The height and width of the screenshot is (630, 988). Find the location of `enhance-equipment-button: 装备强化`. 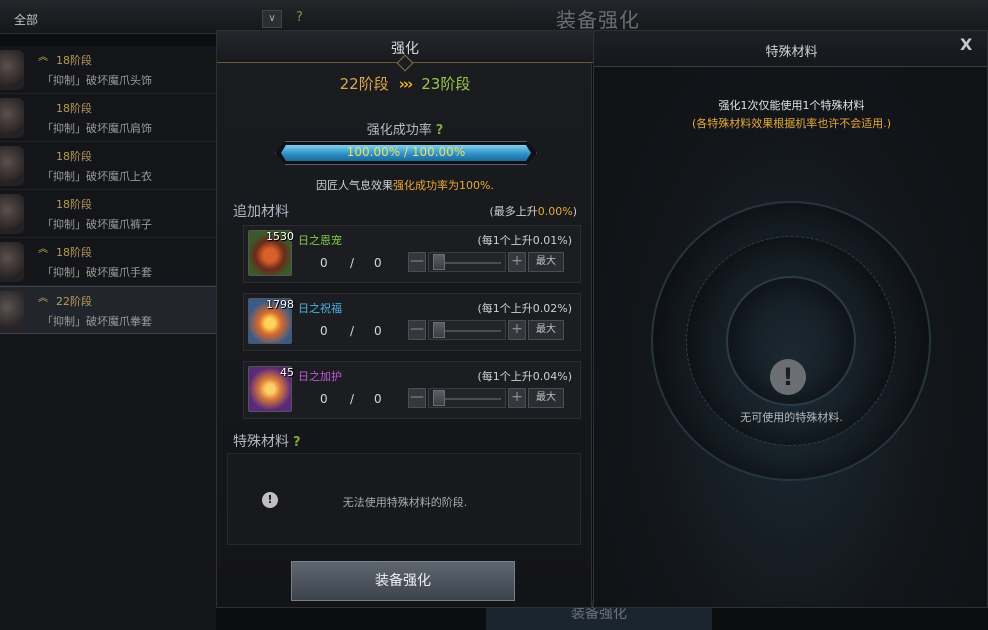

enhance-equipment-button: 装备强化 is located at coordinates (403, 581).